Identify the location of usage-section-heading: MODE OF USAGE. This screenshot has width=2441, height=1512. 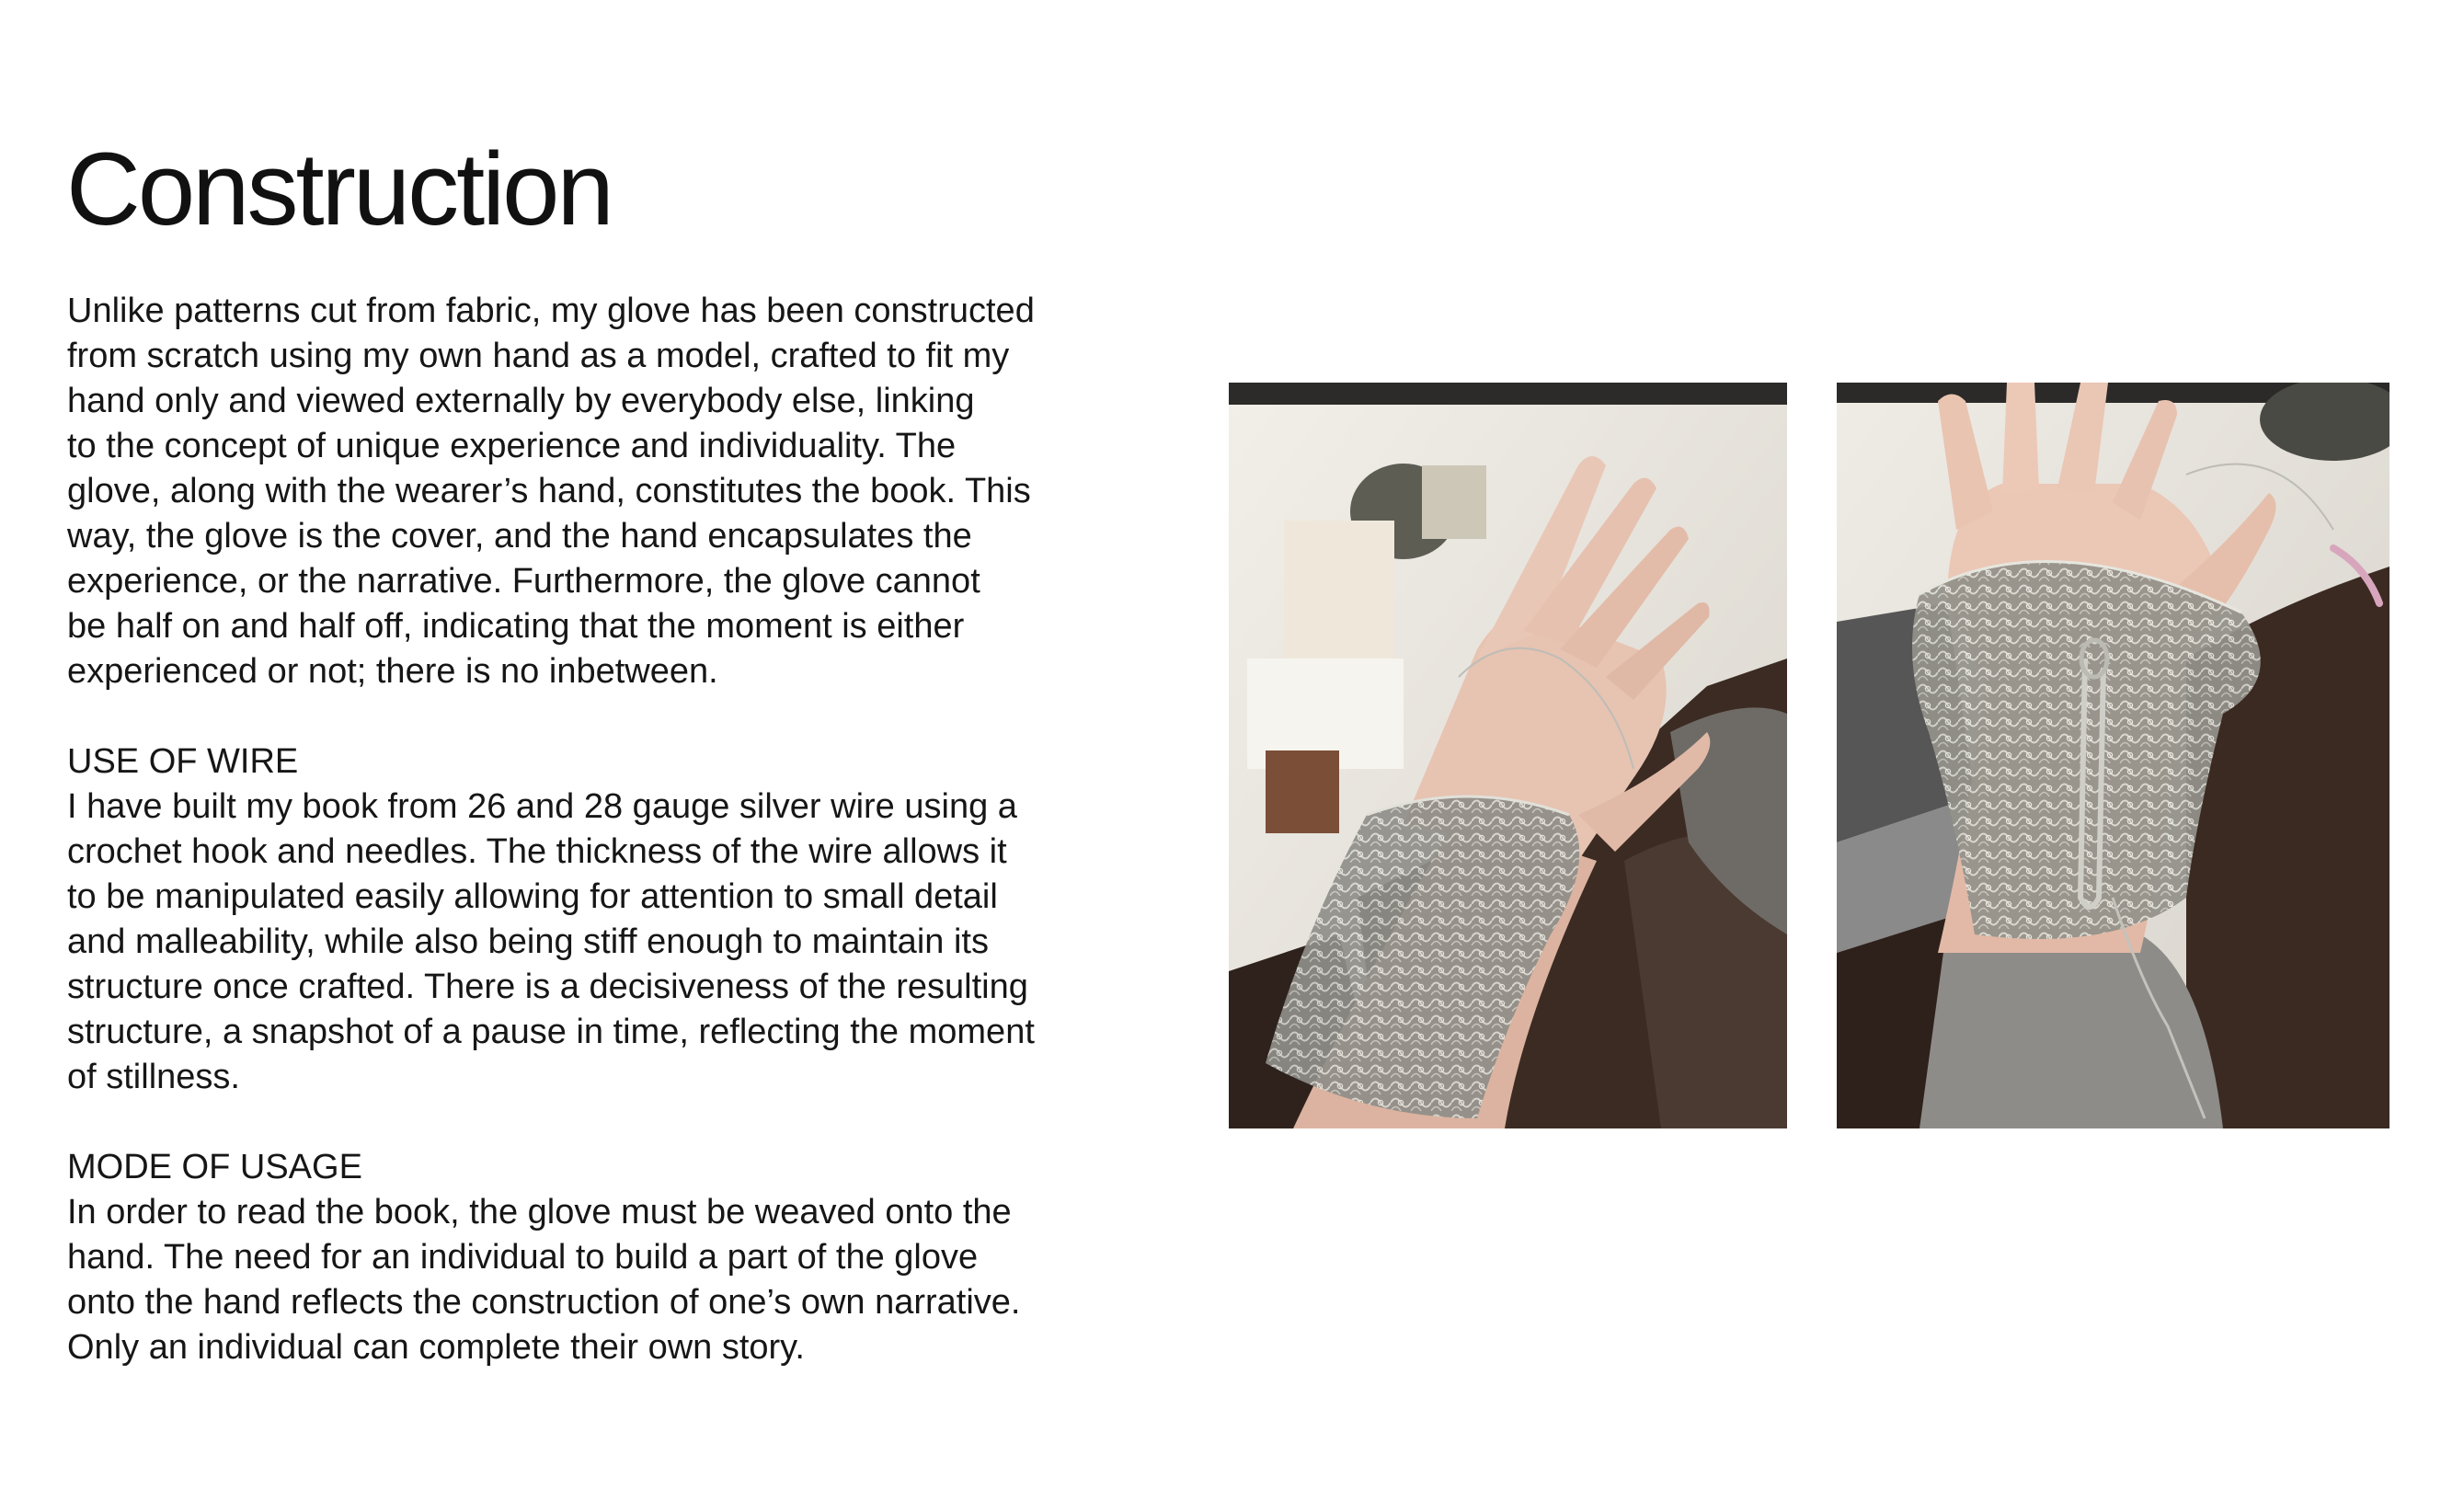
(214, 1167).